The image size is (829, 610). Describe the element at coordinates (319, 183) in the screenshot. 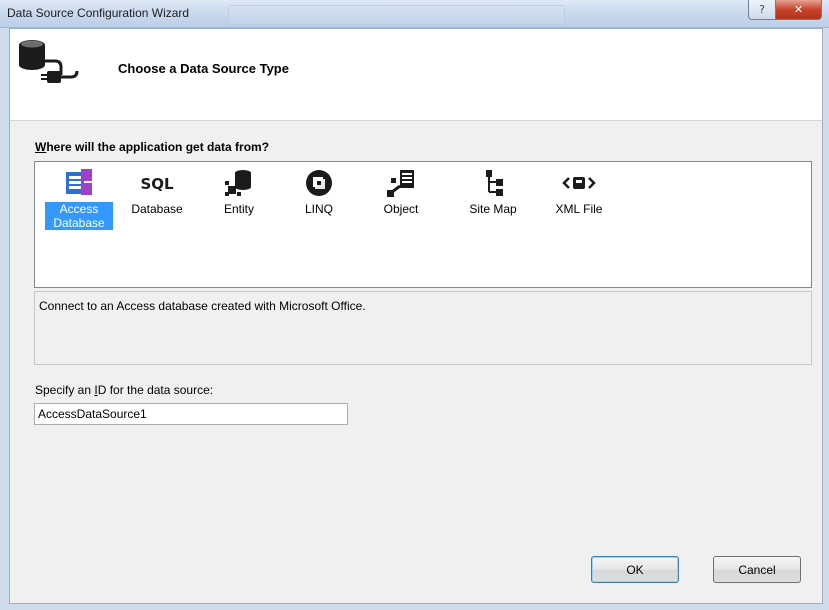

I see `linq-icon` at that location.